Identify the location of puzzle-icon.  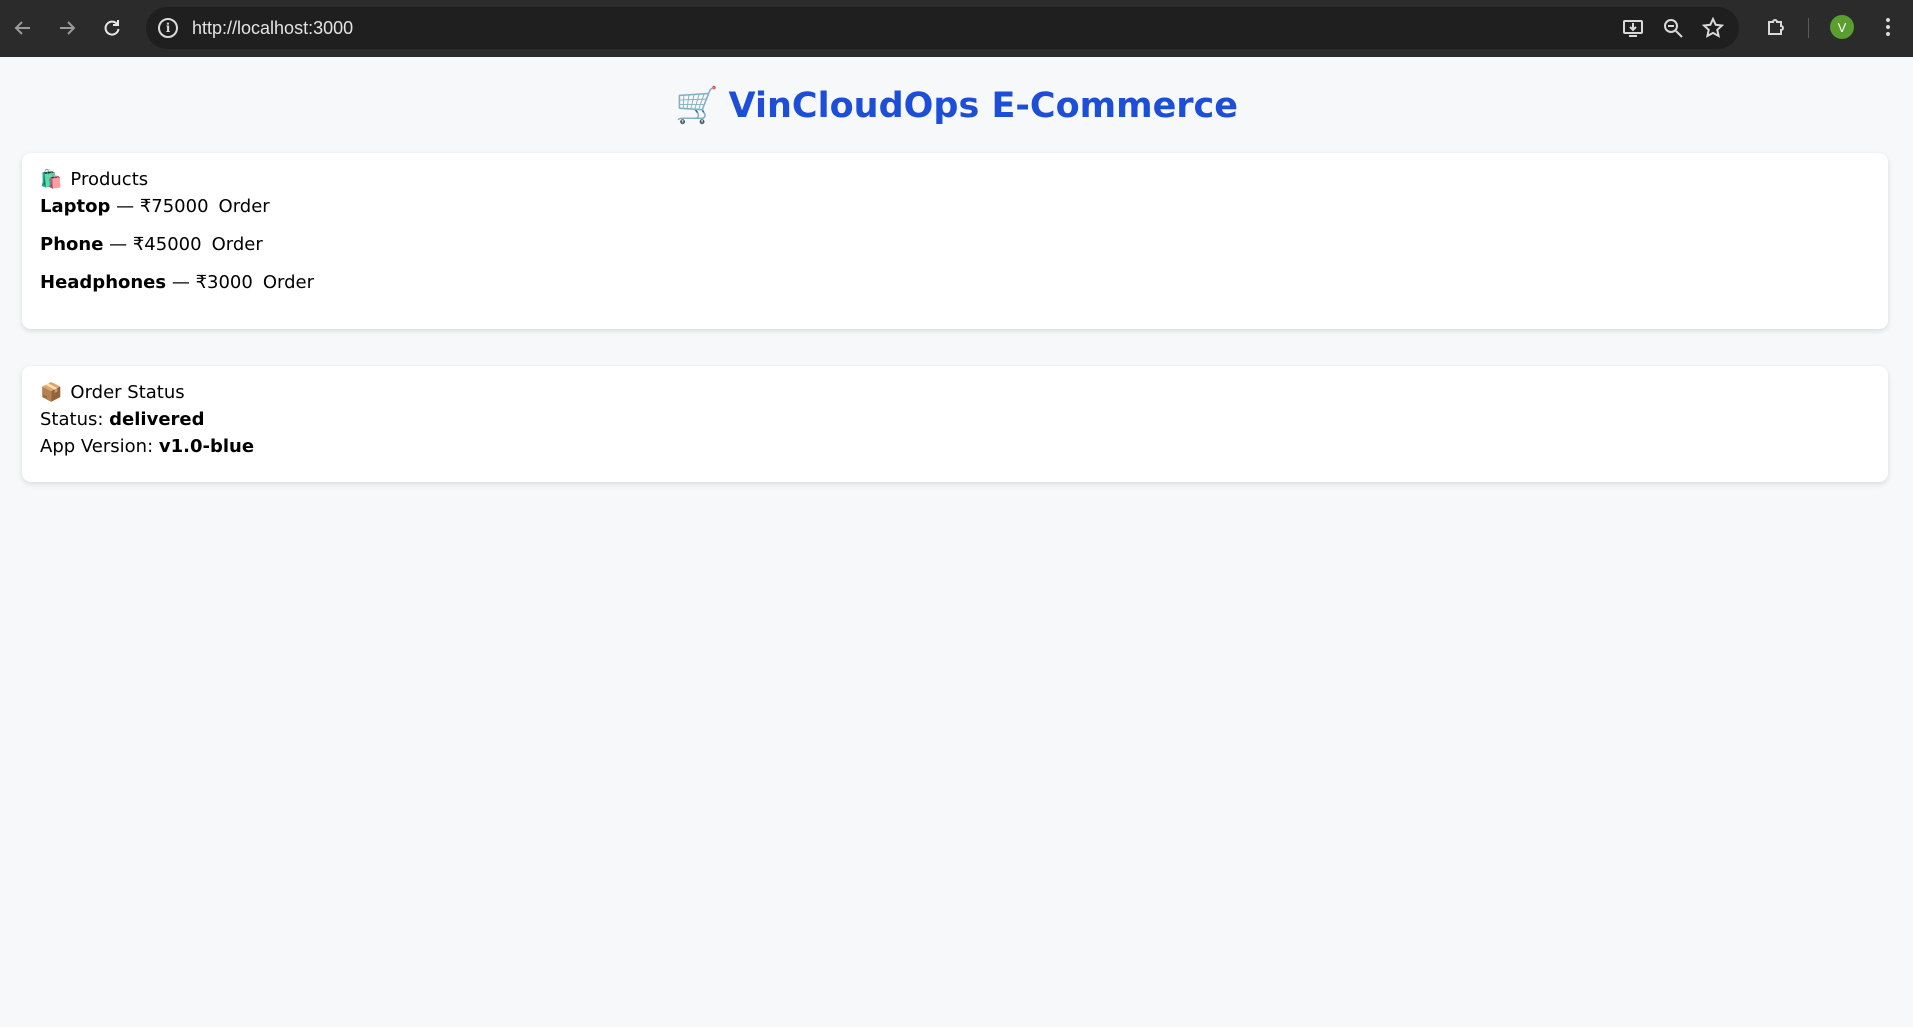
(1776, 27).